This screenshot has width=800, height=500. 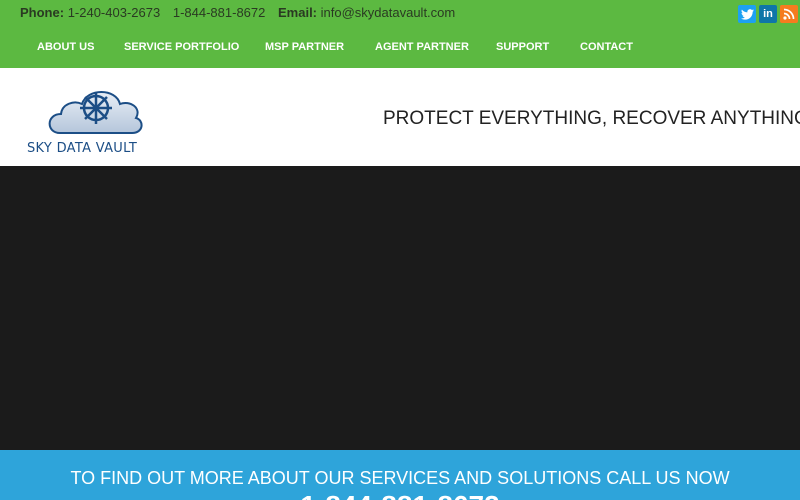 I want to click on nav-agent-partner: AGENT PARTNER, so click(x=422, y=47).